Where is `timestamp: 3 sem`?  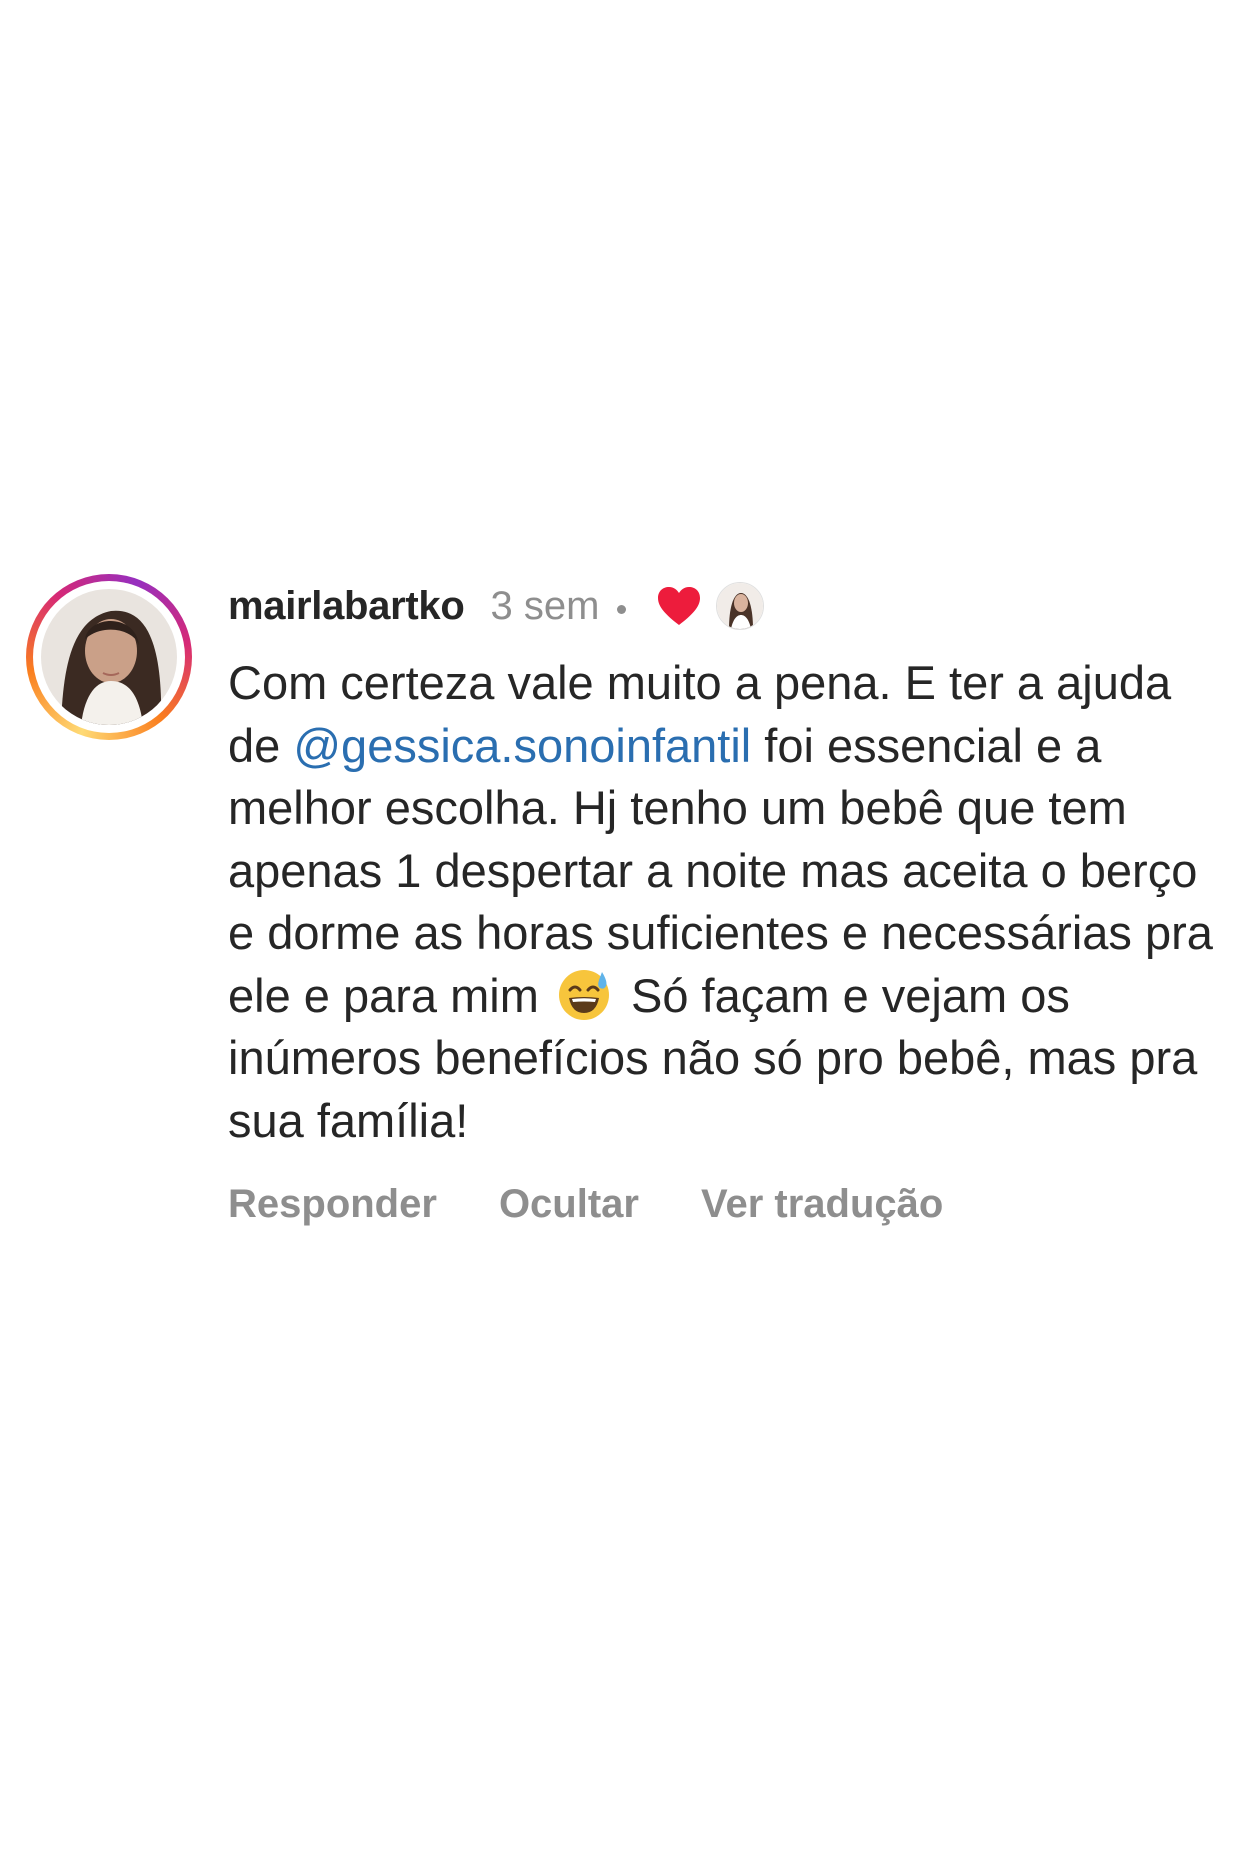
timestamp: 3 sem is located at coordinates (545, 605).